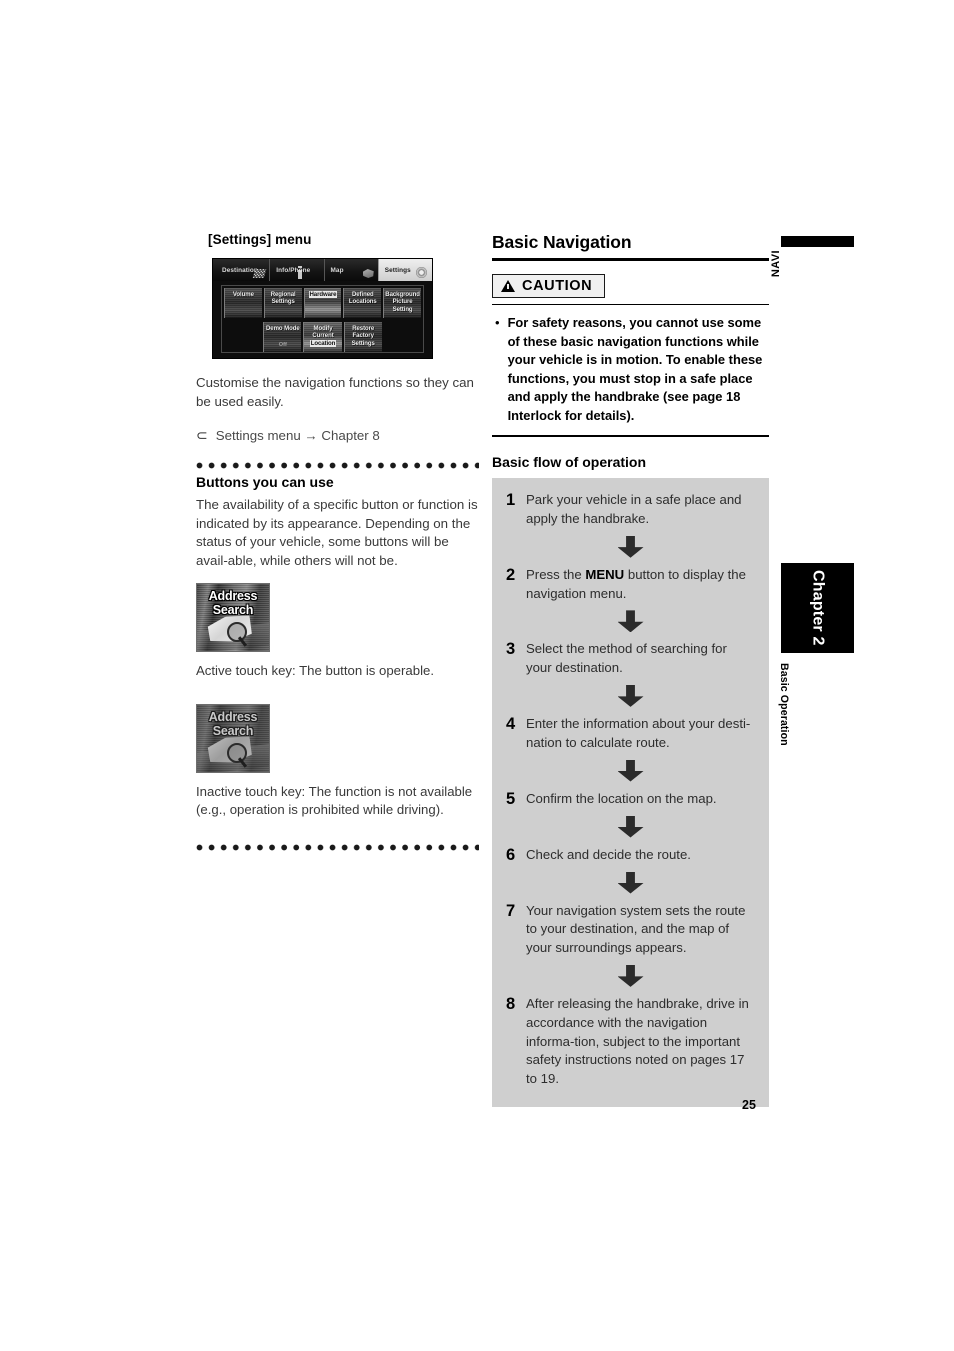  Describe the element at coordinates (233, 610) in the screenshot. I see `active-touch-key-line2: Search` at that location.